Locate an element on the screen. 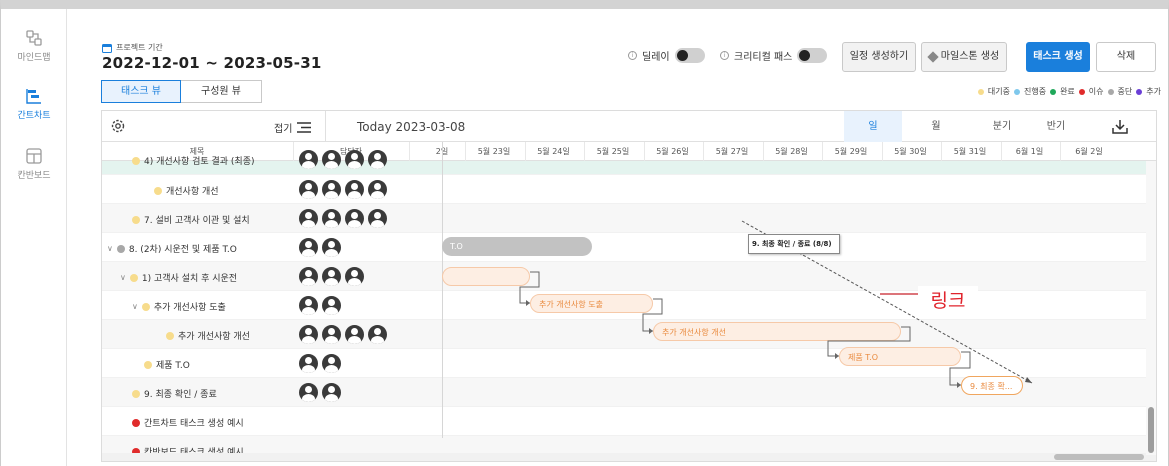 The image size is (1169, 466). legend-stopped: 중단 is located at coordinates (1125, 91).